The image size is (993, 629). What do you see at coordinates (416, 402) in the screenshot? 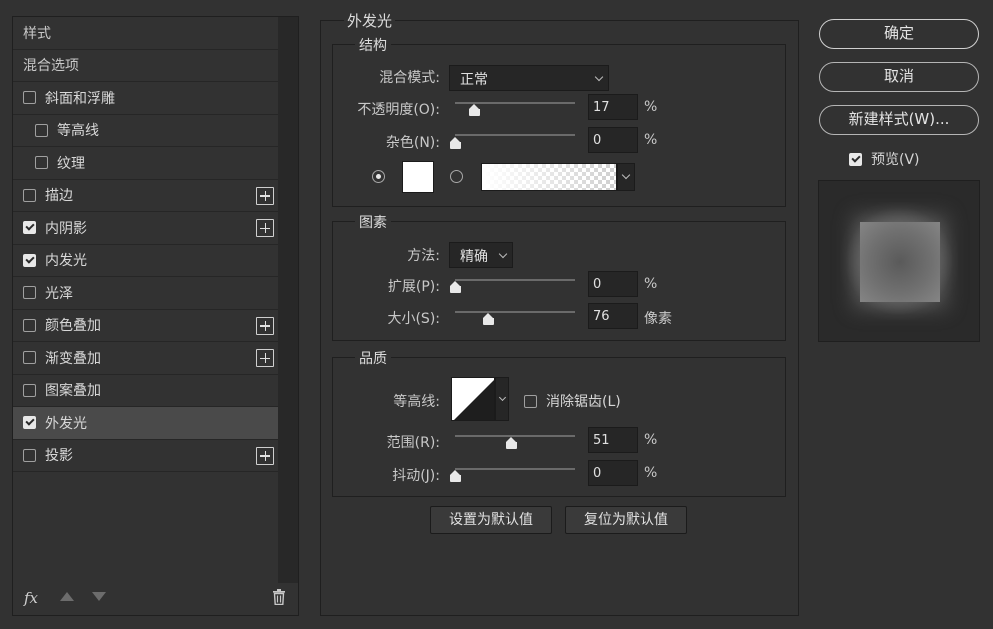
I see `contour-label: 等高线:` at bounding box center [416, 402].